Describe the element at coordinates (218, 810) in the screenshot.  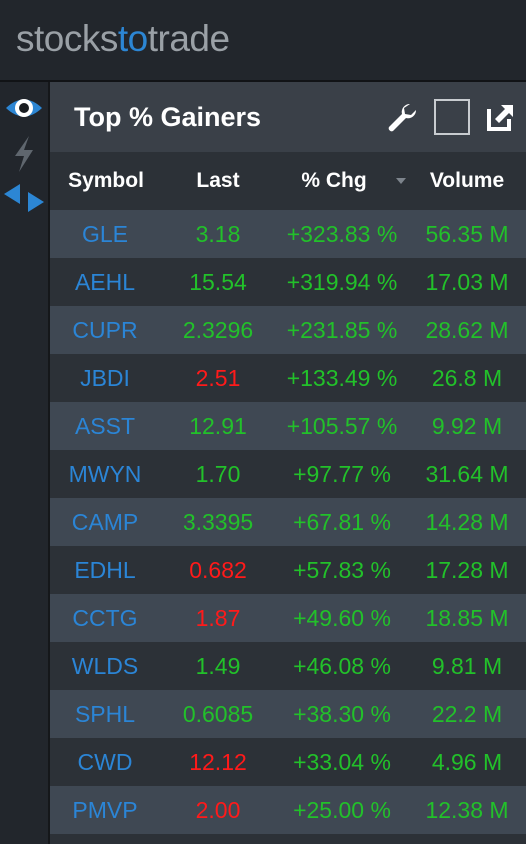
I see `last-price-cell: 2.00` at that location.